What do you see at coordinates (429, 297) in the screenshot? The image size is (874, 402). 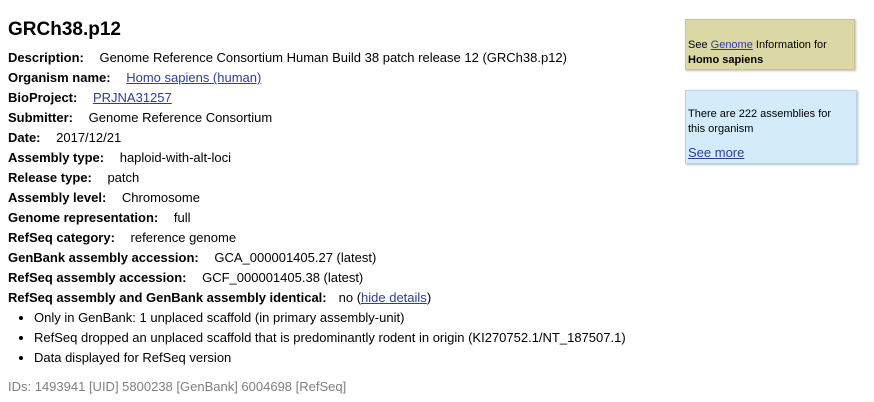 I see `identical-close: )` at bounding box center [429, 297].